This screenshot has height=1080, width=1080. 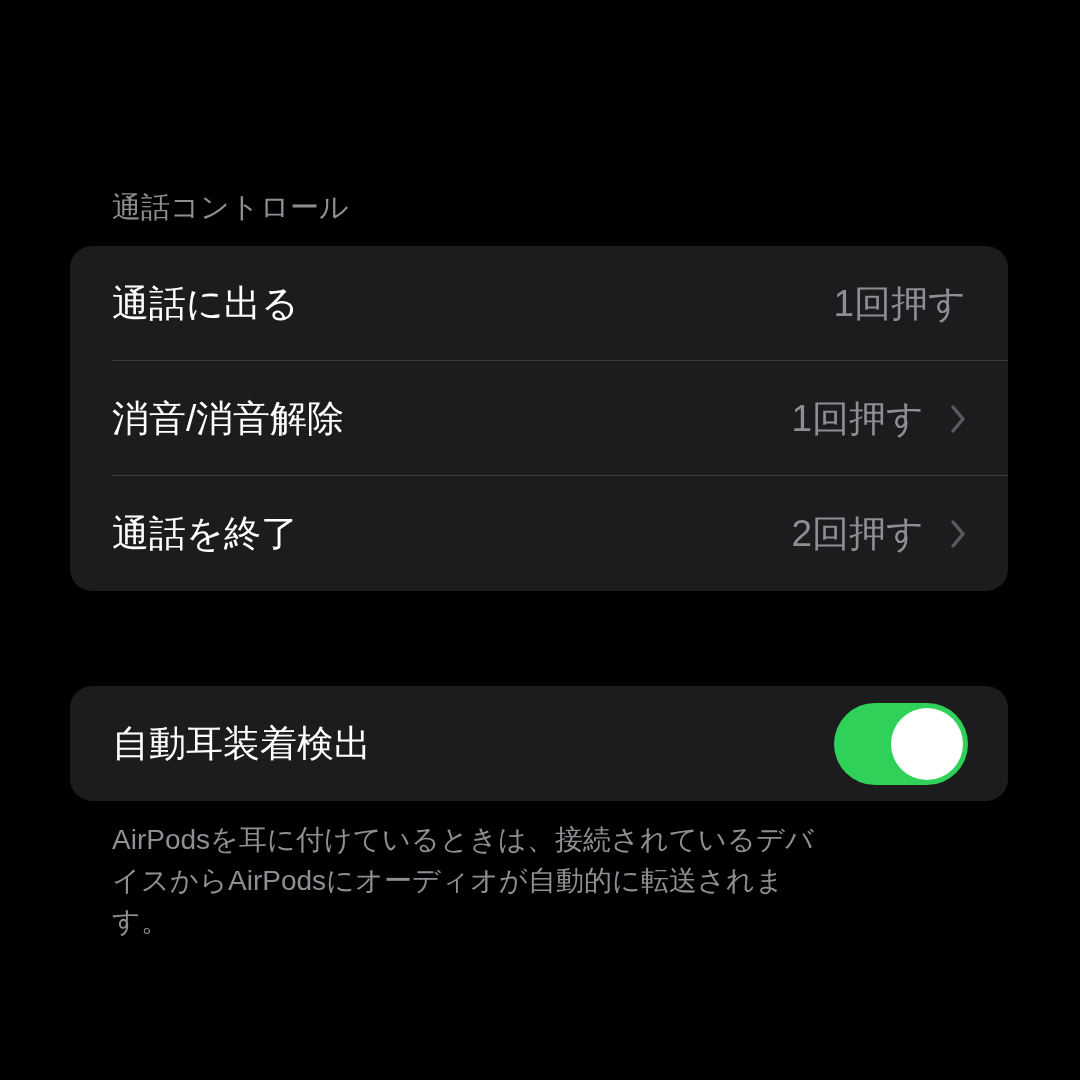 What do you see at coordinates (205, 533) in the screenshot?
I see `setting-label: 通話を終了` at bounding box center [205, 533].